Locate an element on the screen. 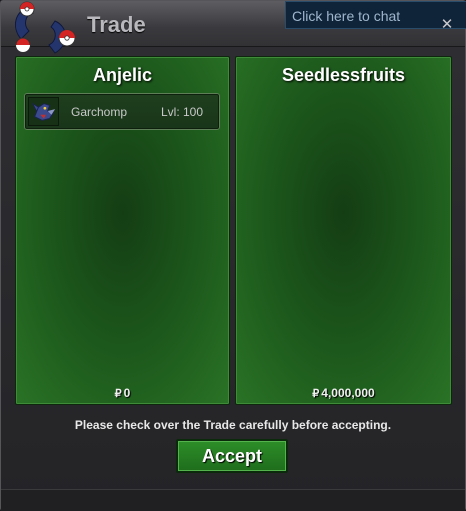 The height and width of the screenshot is (511, 466). window-title: Trade is located at coordinates (116, 24).